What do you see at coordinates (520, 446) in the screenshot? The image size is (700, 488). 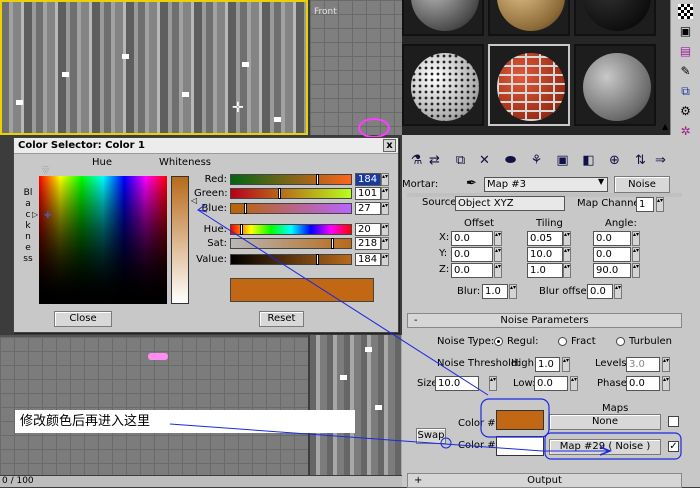 I see `color2-swatch` at bounding box center [520, 446].